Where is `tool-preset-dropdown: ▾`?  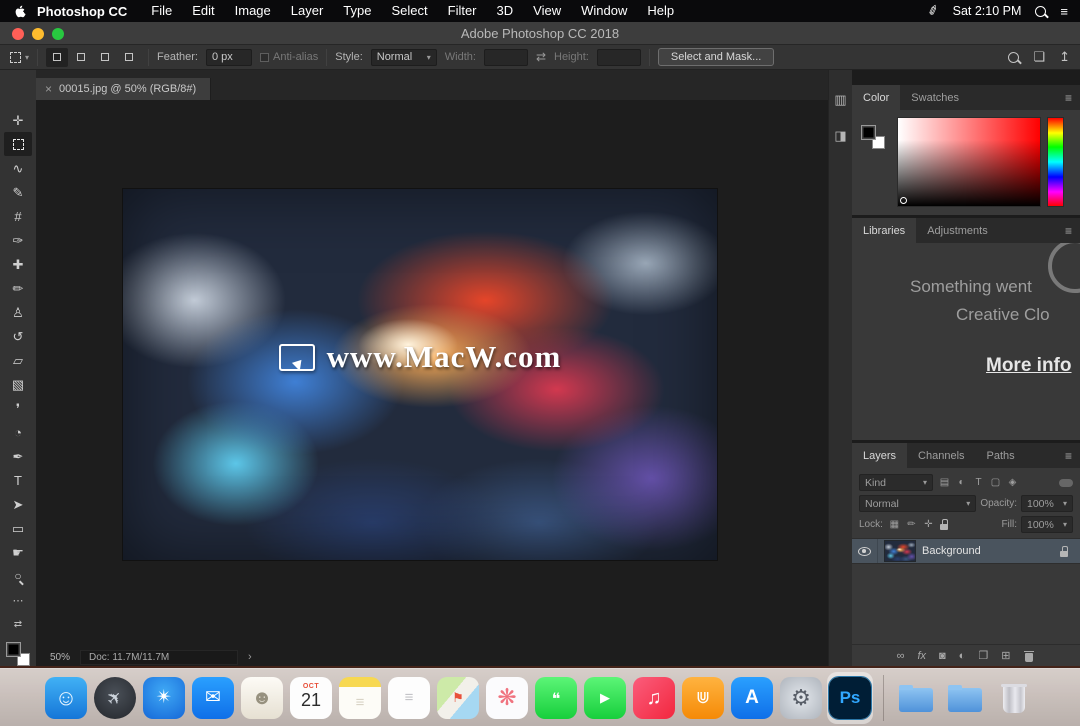 tool-preset-dropdown: ▾ is located at coordinates (19, 57).